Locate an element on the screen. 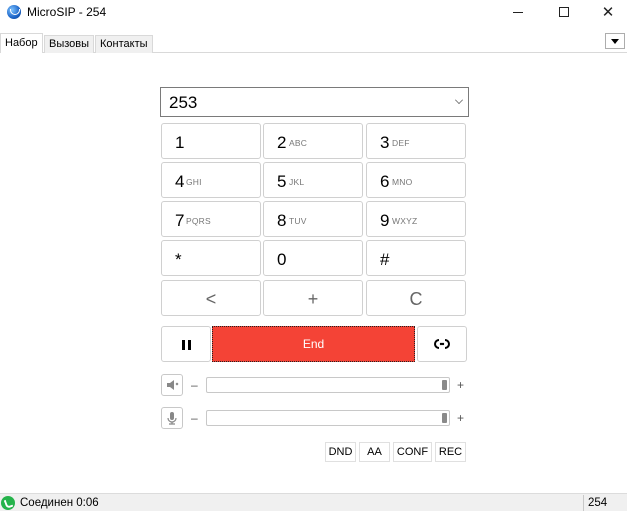  key-4: 4 GHI is located at coordinates (211, 180).